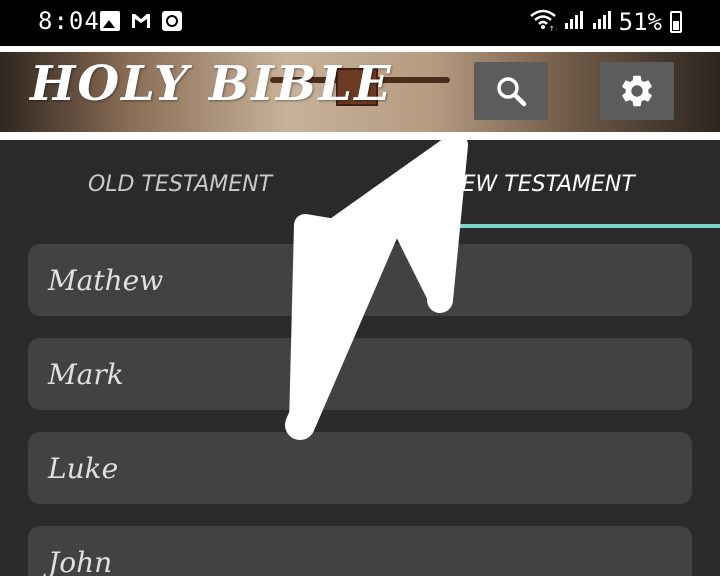 This screenshot has width=720, height=576. Describe the element at coordinates (110, 21) in the screenshot. I see `gallery-icon` at that location.